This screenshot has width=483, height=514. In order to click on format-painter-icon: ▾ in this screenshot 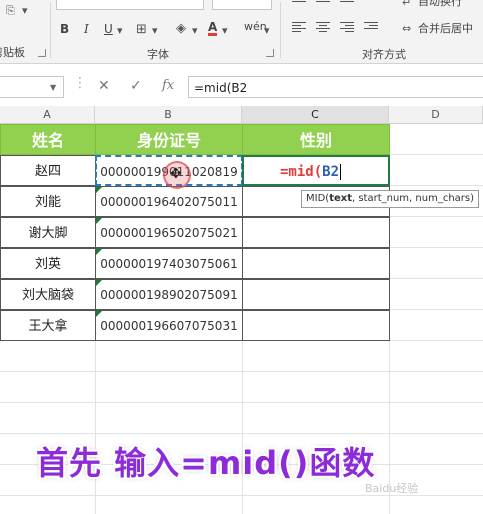, I will do `click(25, 10)`.